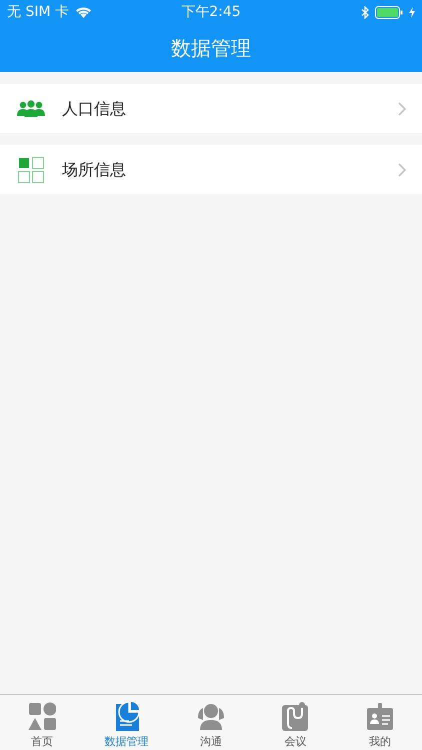  Describe the element at coordinates (412, 12) in the screenshot. I see `charging-icon` at that location.